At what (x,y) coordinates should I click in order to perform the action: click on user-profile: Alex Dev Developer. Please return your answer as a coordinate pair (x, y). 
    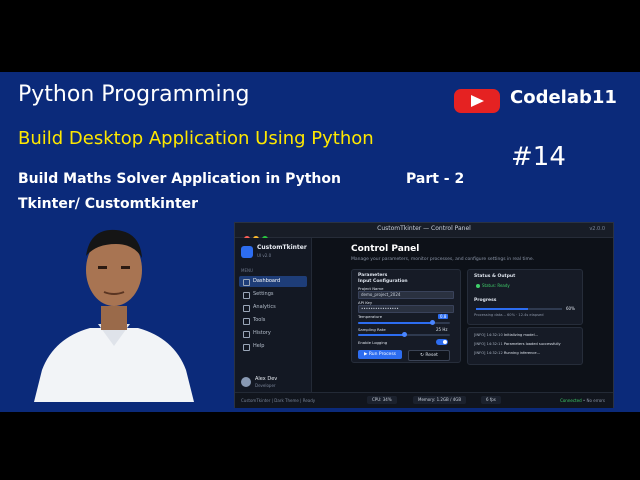
    Looking at the image, I should click on (273, 382).